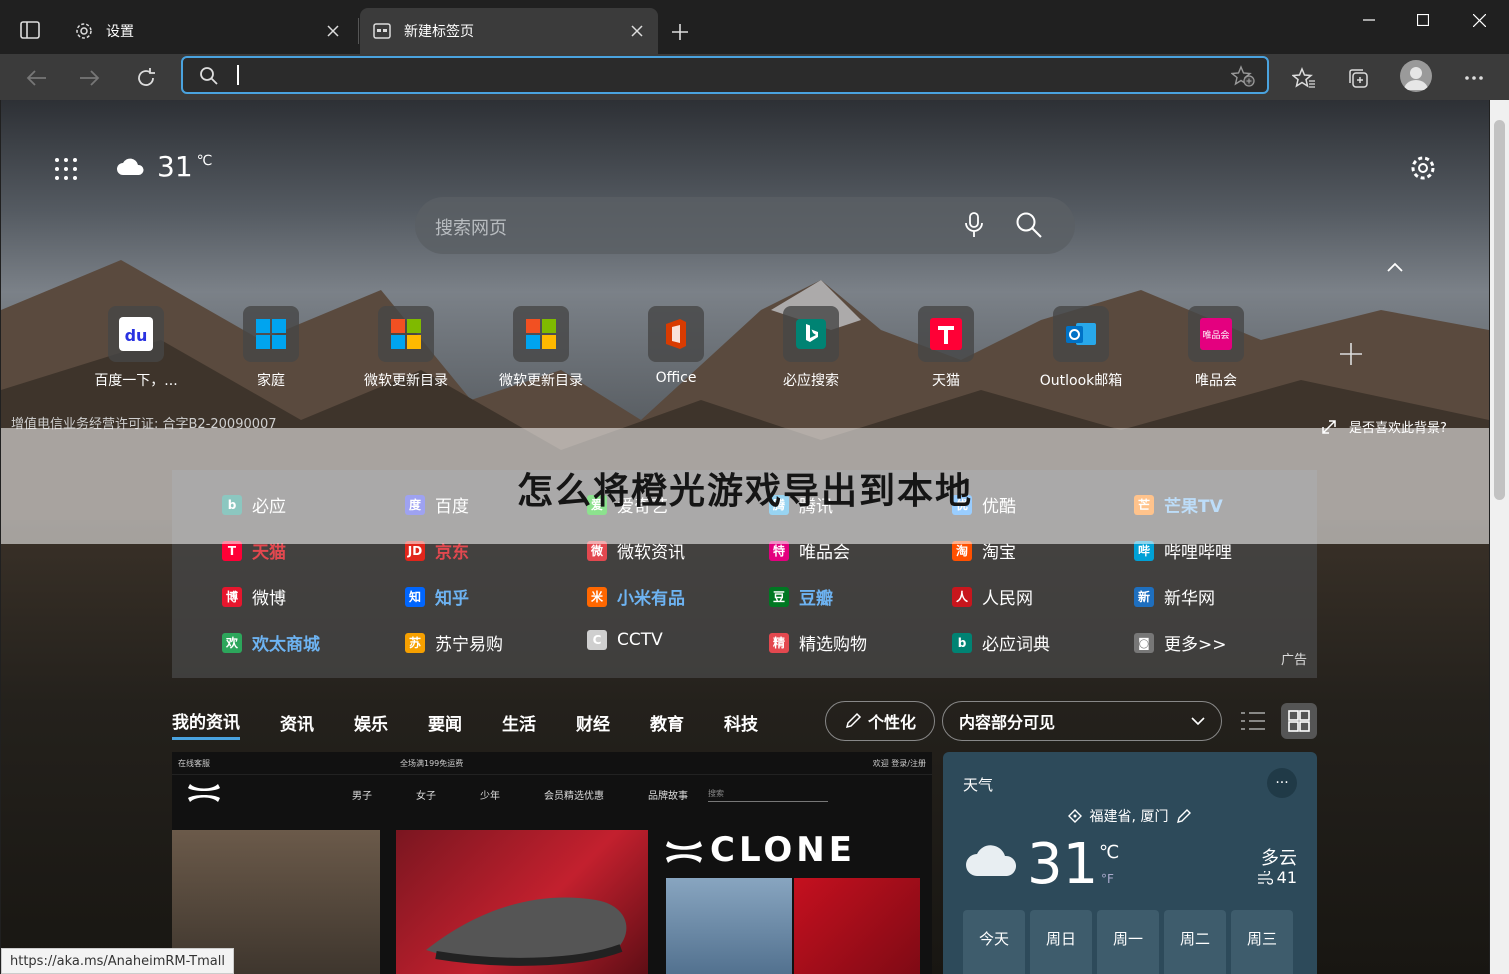  Describe the element at coordinates (1130, 816) in the screenshot. I see `weather-location: 福建省, 厦门` at that location.